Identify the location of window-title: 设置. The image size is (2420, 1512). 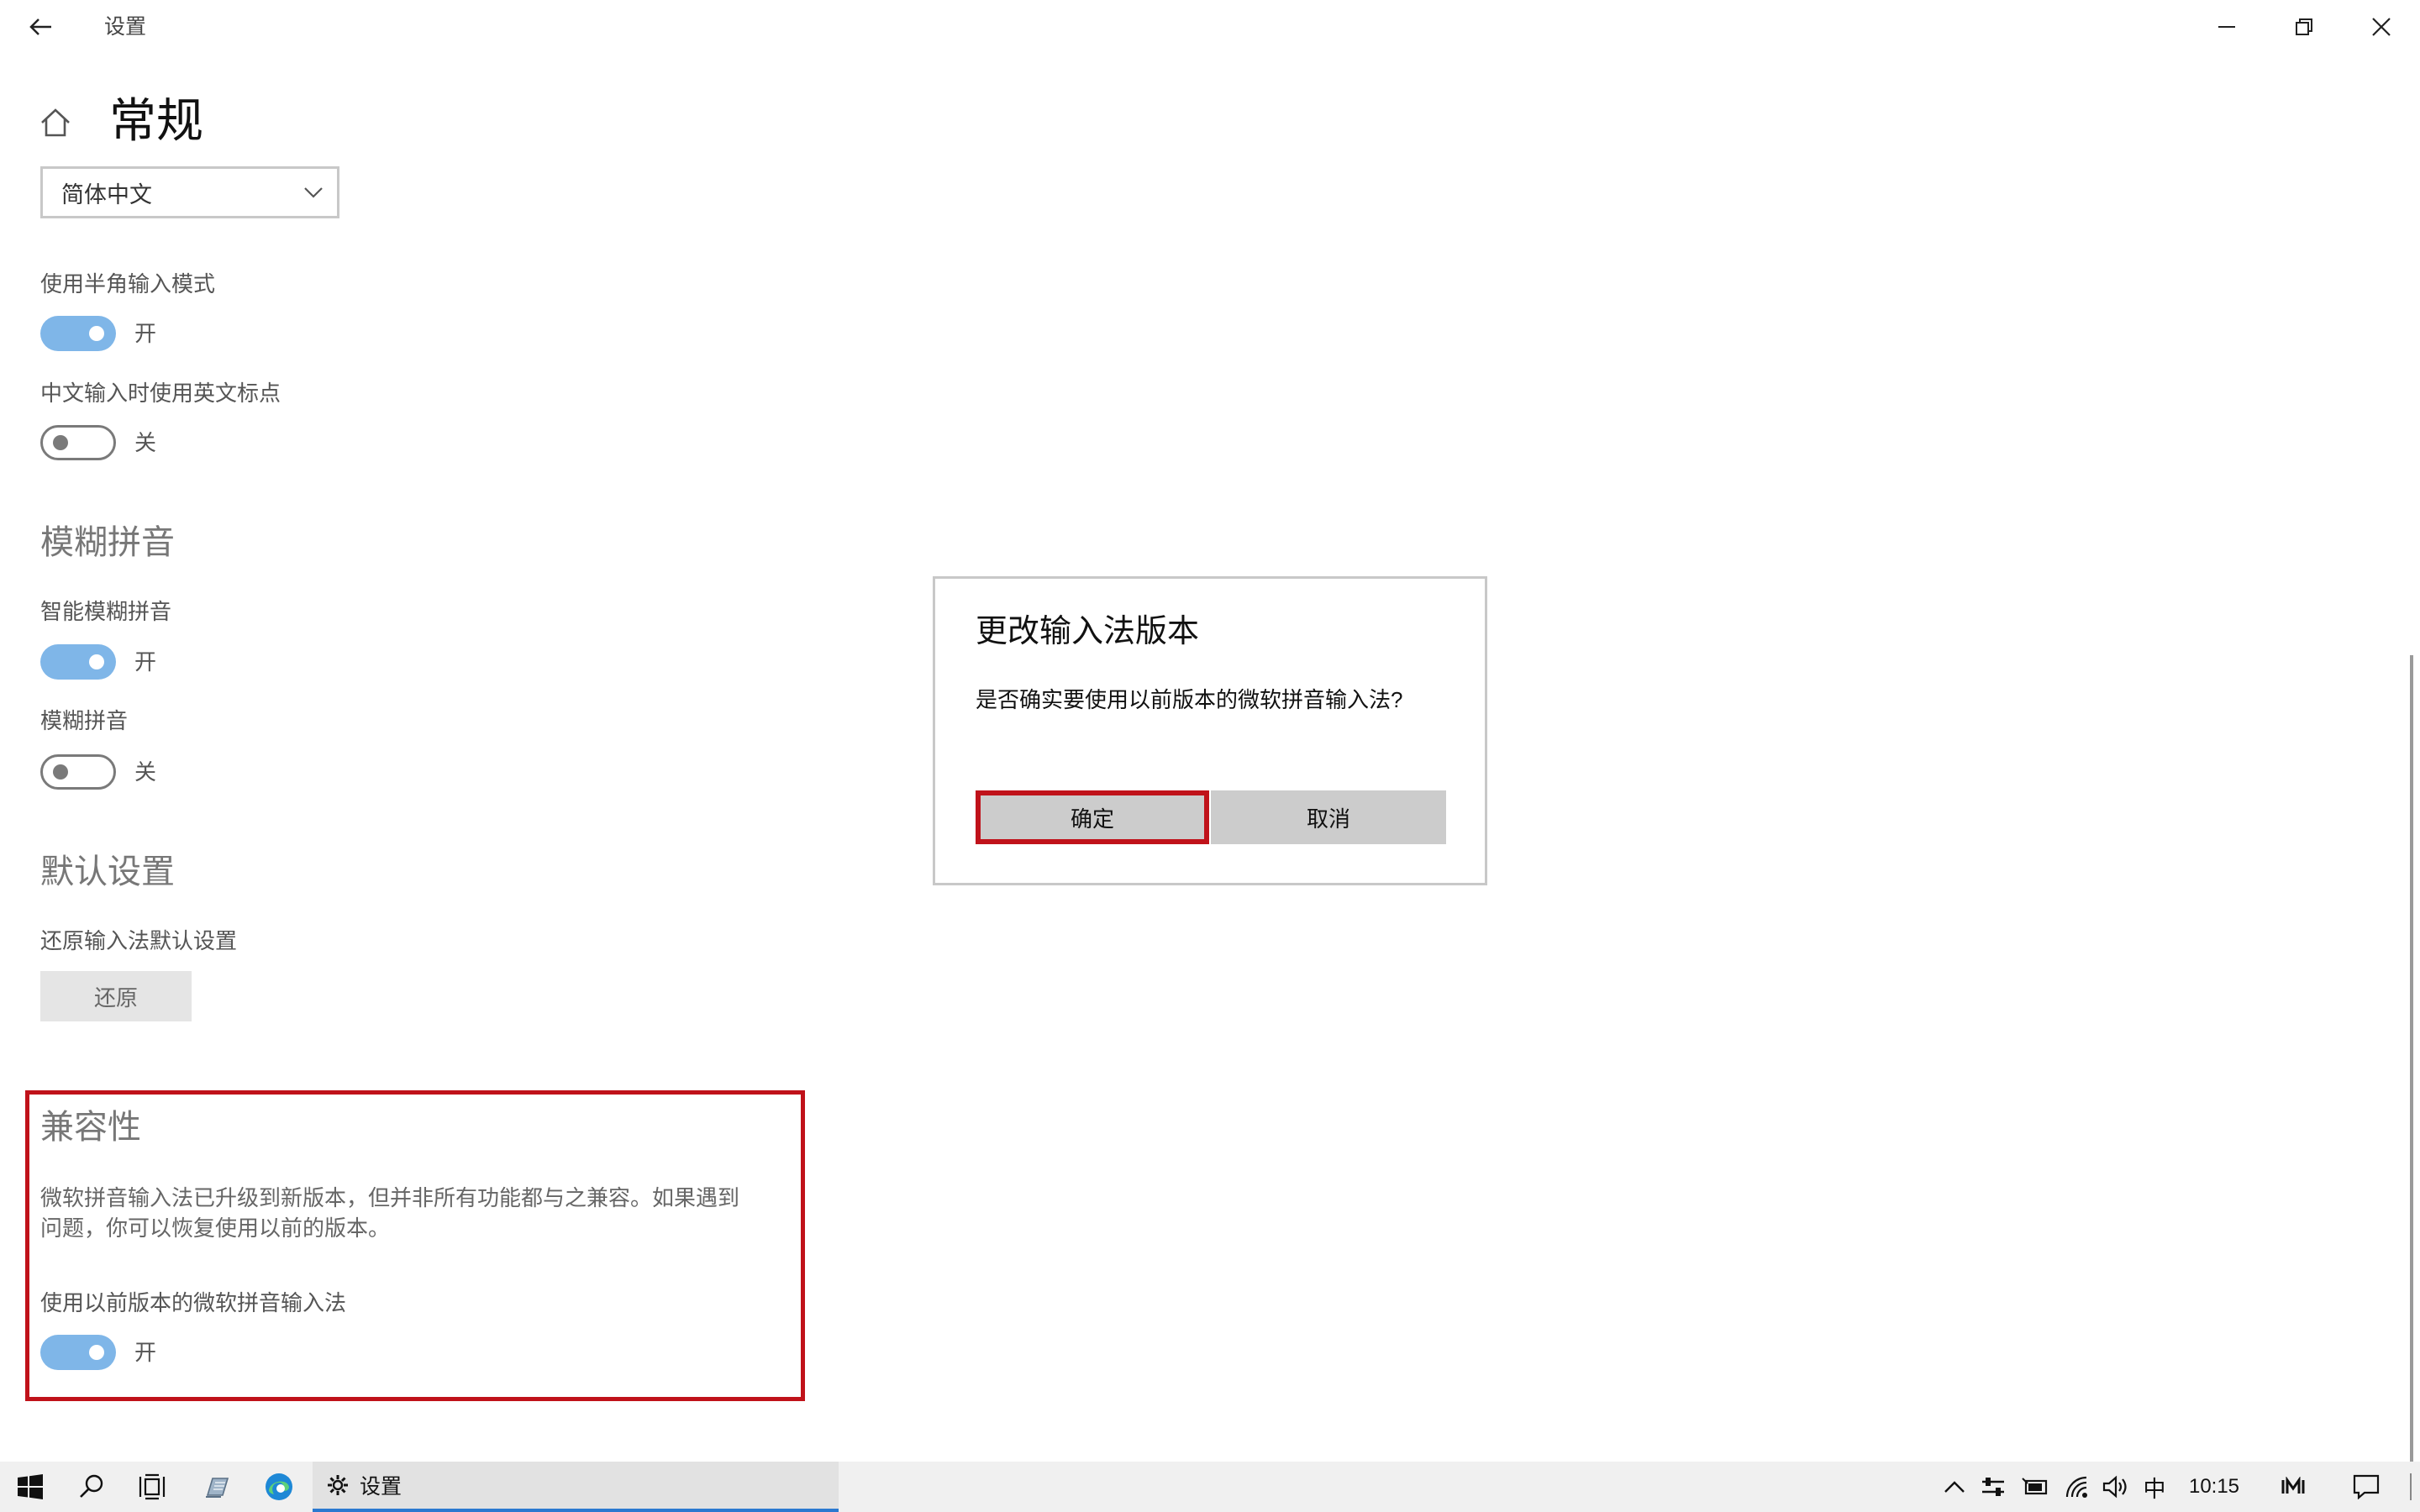
(125, 27).